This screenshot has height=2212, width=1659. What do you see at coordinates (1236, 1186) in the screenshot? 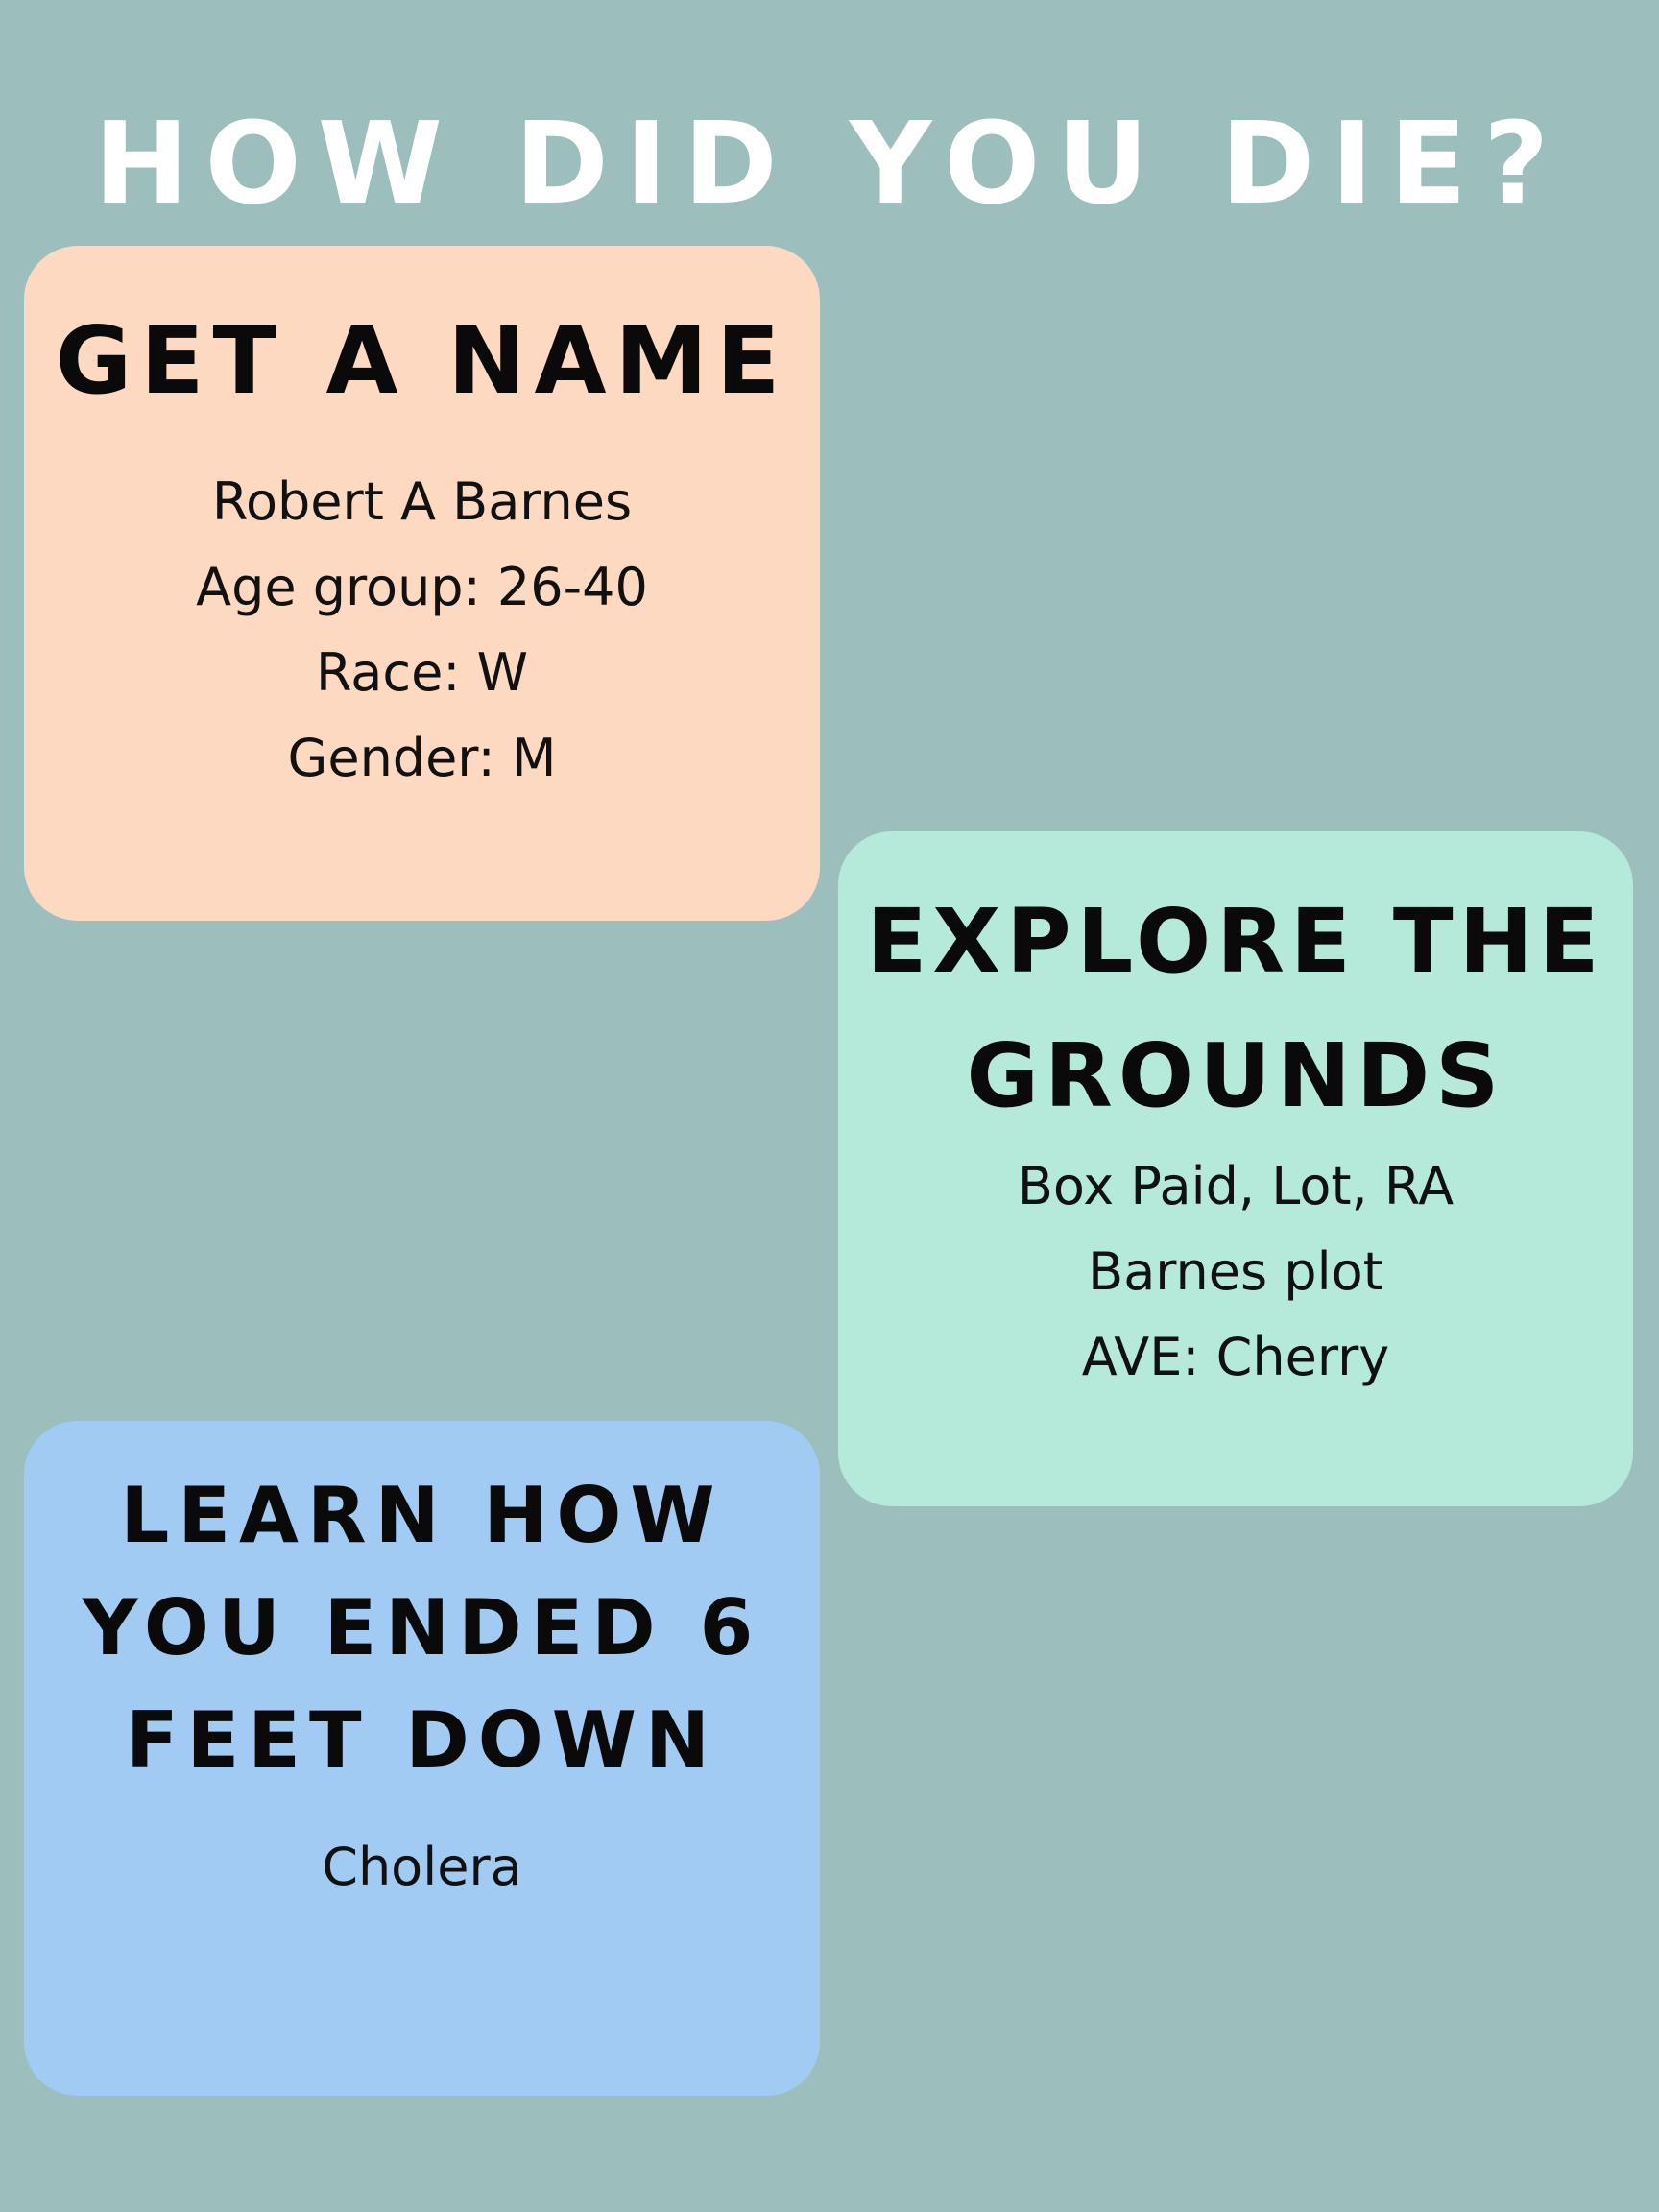
I see `detail-box-lot: Box Paid, Lot, RA` at bounding box center [1236, 1186].